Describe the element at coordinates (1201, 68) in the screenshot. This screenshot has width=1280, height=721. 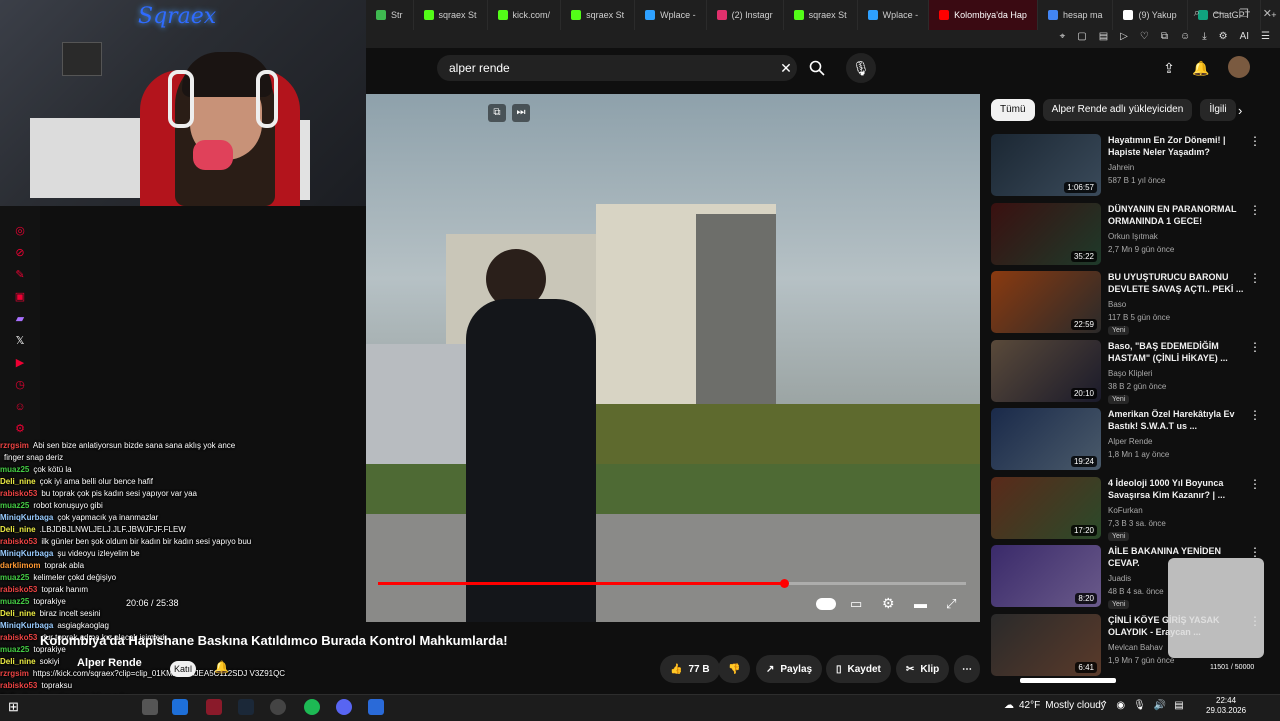
I see `notifications-icon: 🔔` at that location.